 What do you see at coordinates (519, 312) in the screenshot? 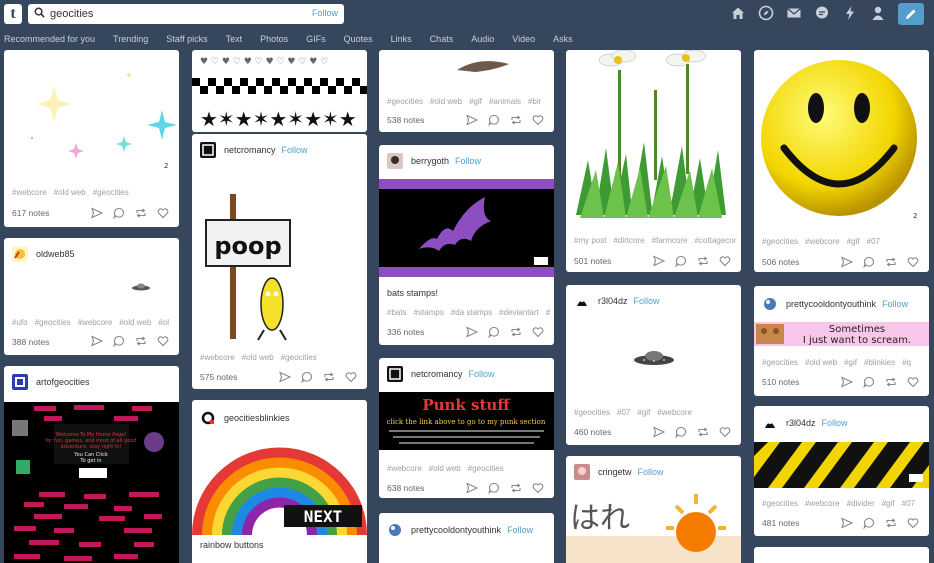
I see `tag: #deviantart` at bounding box center [519, 312].